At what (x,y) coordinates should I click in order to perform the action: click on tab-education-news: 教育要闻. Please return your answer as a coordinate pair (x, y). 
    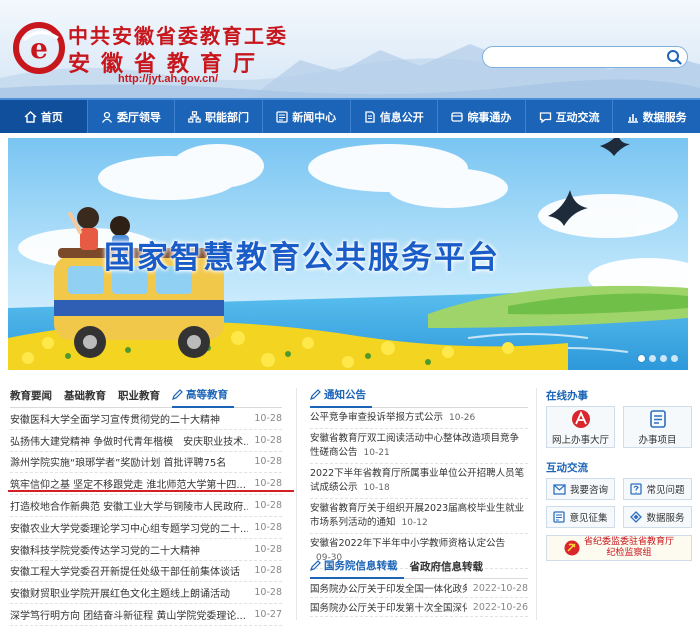
    Looking at the image, I should click on (34, 397).